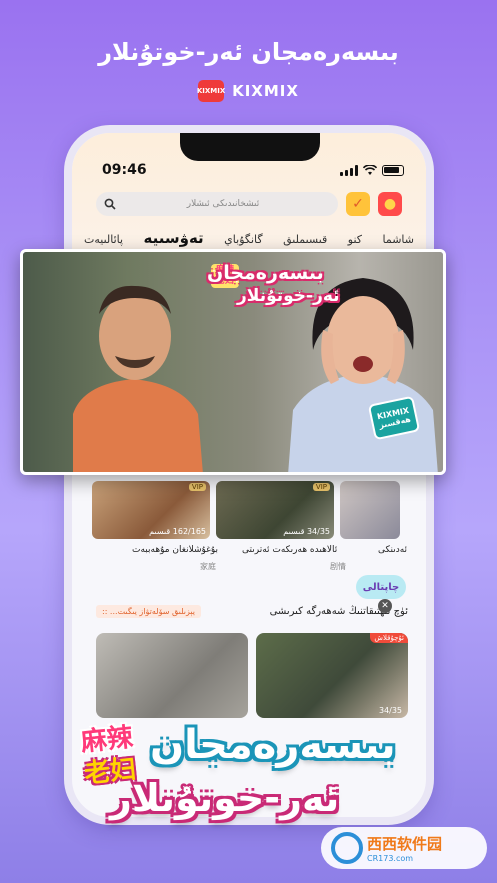  What do you see at coordinates (208, 566) in the screenshot?
I see `drama-genre: 家庭` at bounding box center [208, 566].